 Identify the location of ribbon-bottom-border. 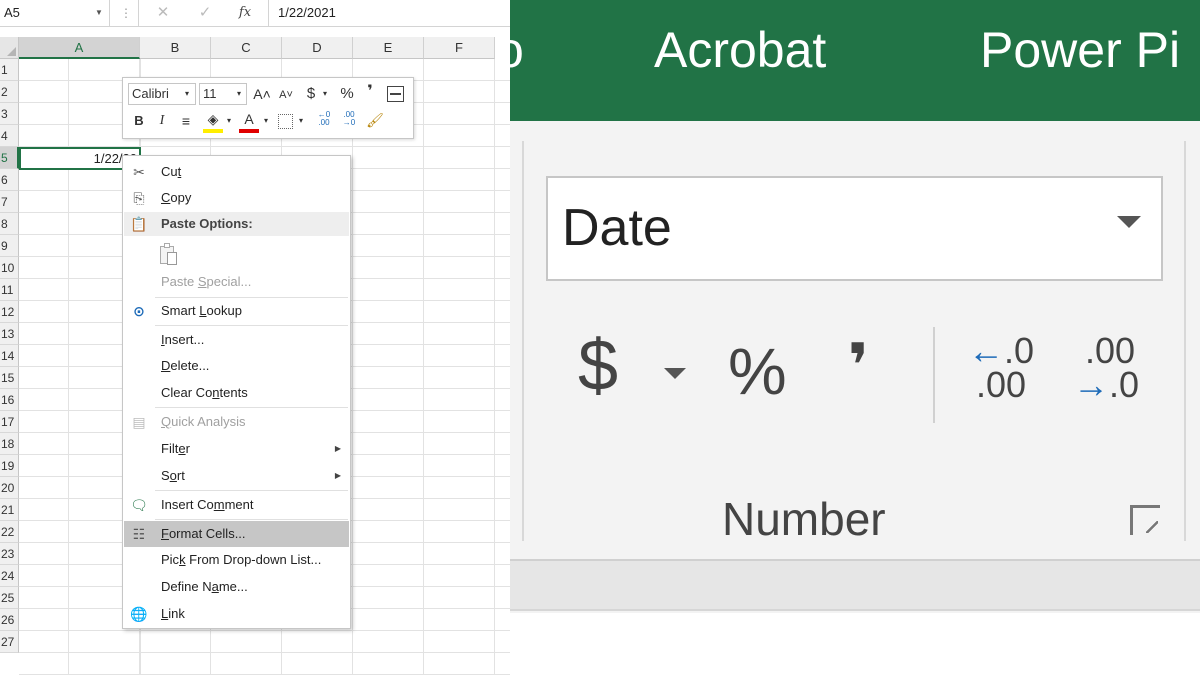
(855, 585).